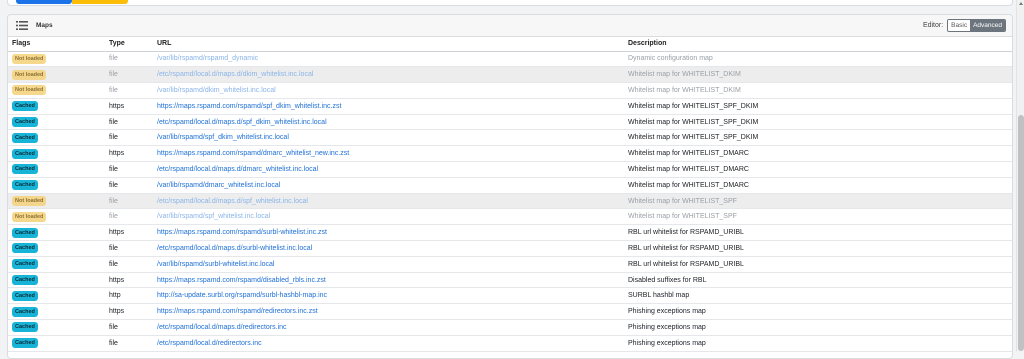 Image resolution: width=1024 pixels, height=359 pixels. I want to click on url-link: /etc/rspamd/local.d/redirectors.inc, so click(388, 343).